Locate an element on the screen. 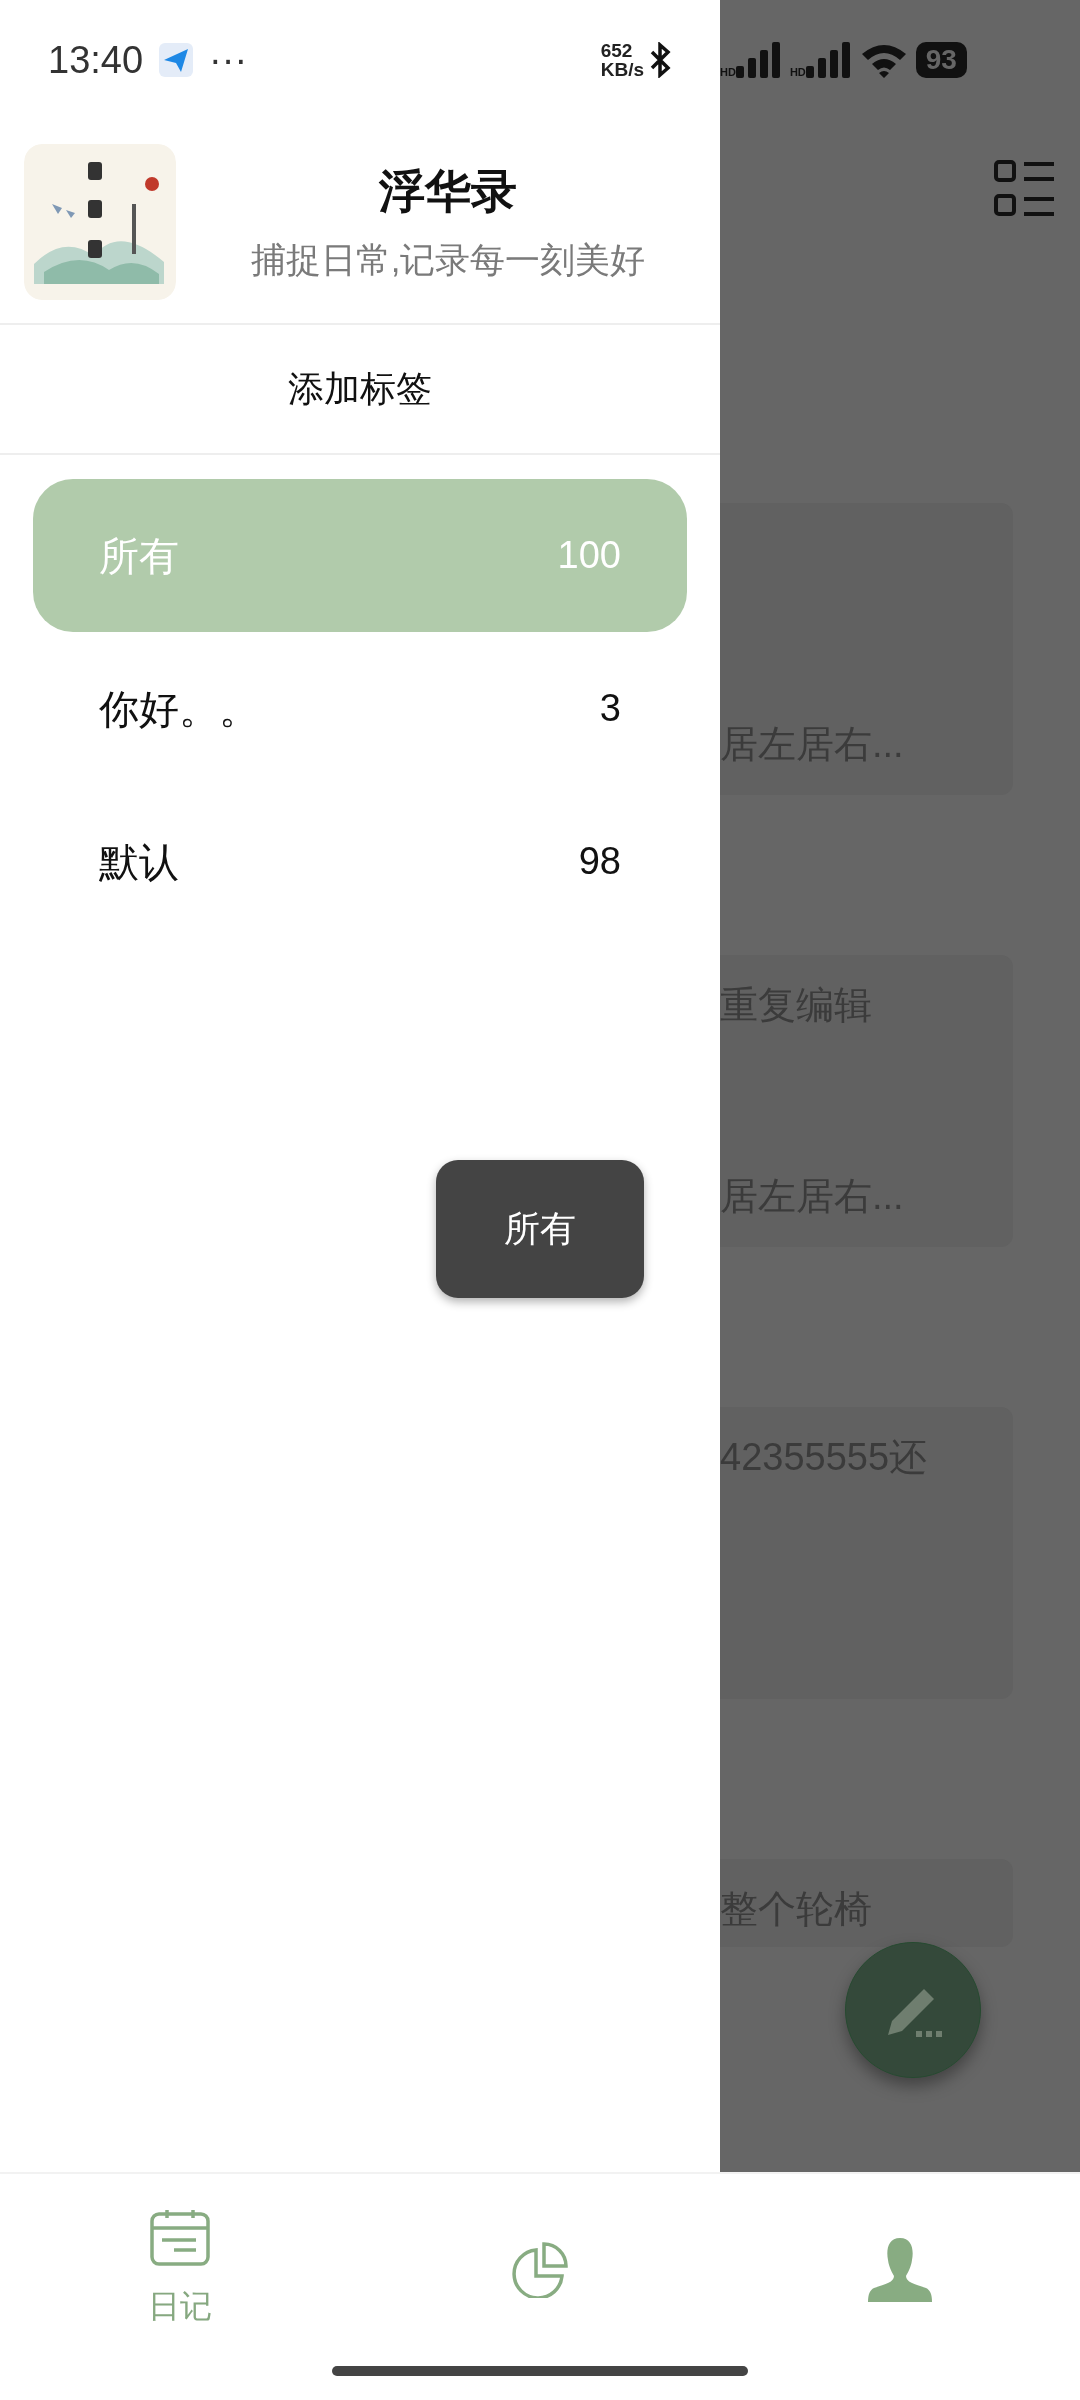 This screenshot has width=1080, height=2400. tag-count: 100 is located at coordinates (589, 555).